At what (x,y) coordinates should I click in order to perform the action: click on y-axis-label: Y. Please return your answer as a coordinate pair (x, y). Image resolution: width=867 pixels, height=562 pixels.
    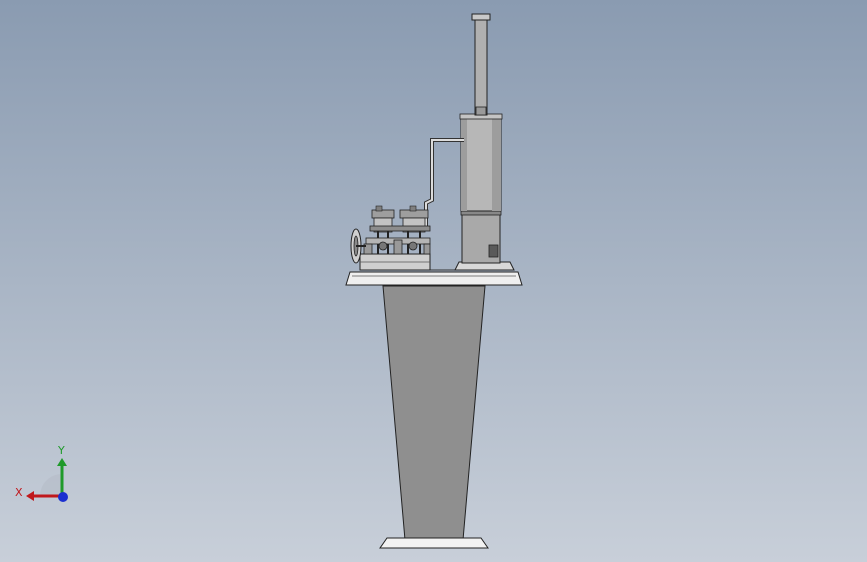
    Looking at the image, I should click on (61, 450).